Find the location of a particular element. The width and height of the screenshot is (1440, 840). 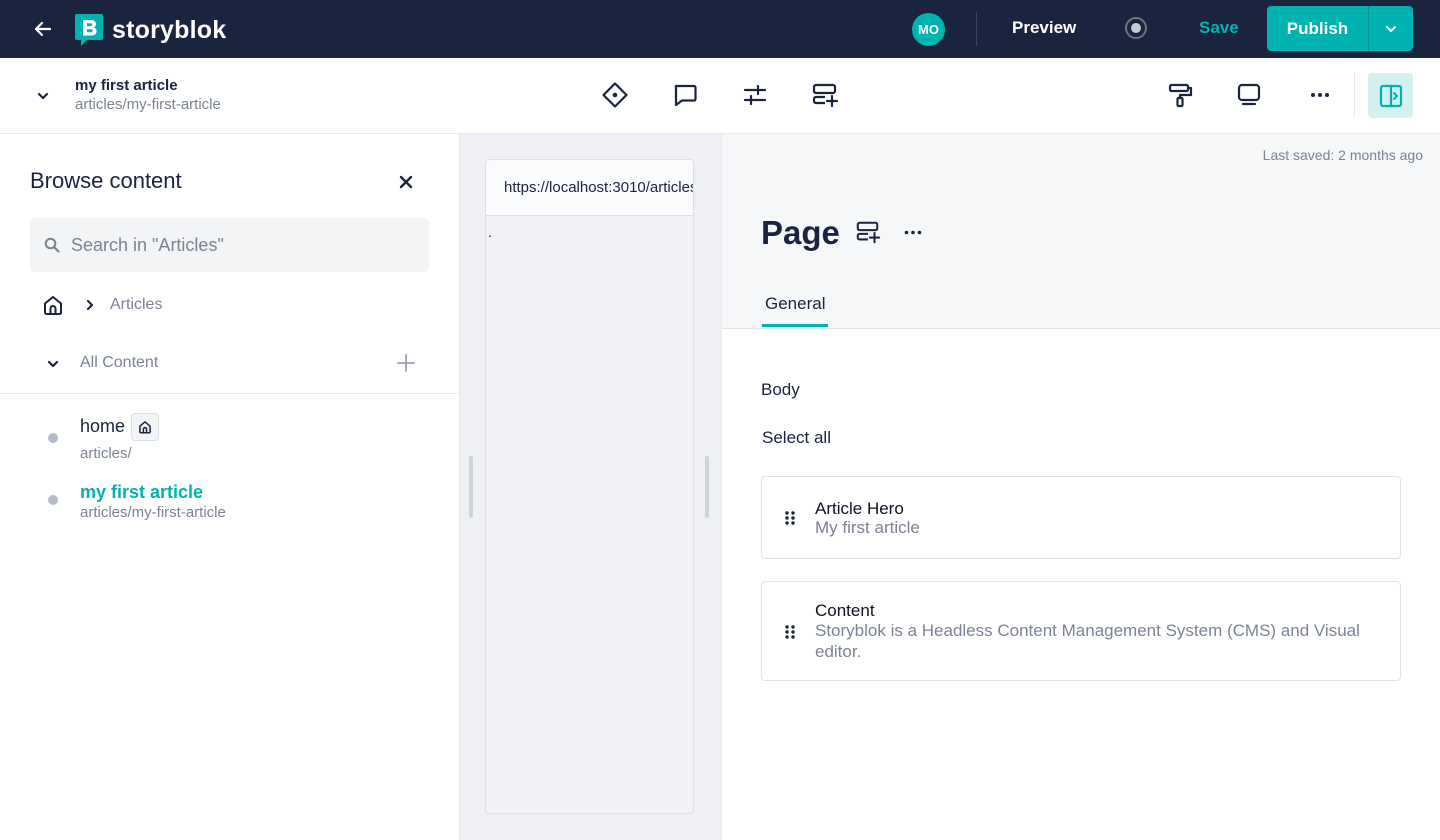

storyblok-logo: storyblok is located at coordinates (150, 30).